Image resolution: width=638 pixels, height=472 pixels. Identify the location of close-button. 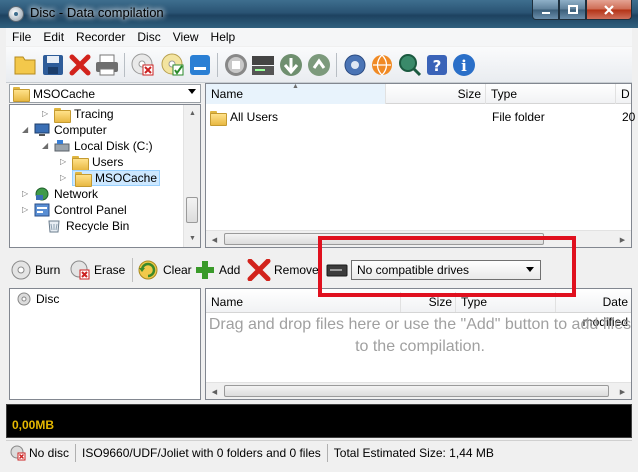
(609, 10).